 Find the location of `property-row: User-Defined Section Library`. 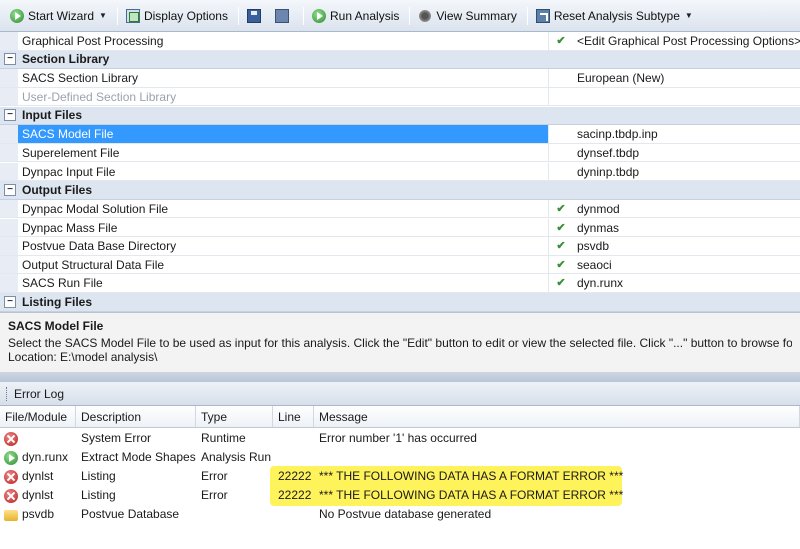

property-row: User-Defined Section Library is located at coordinates (400, 97).